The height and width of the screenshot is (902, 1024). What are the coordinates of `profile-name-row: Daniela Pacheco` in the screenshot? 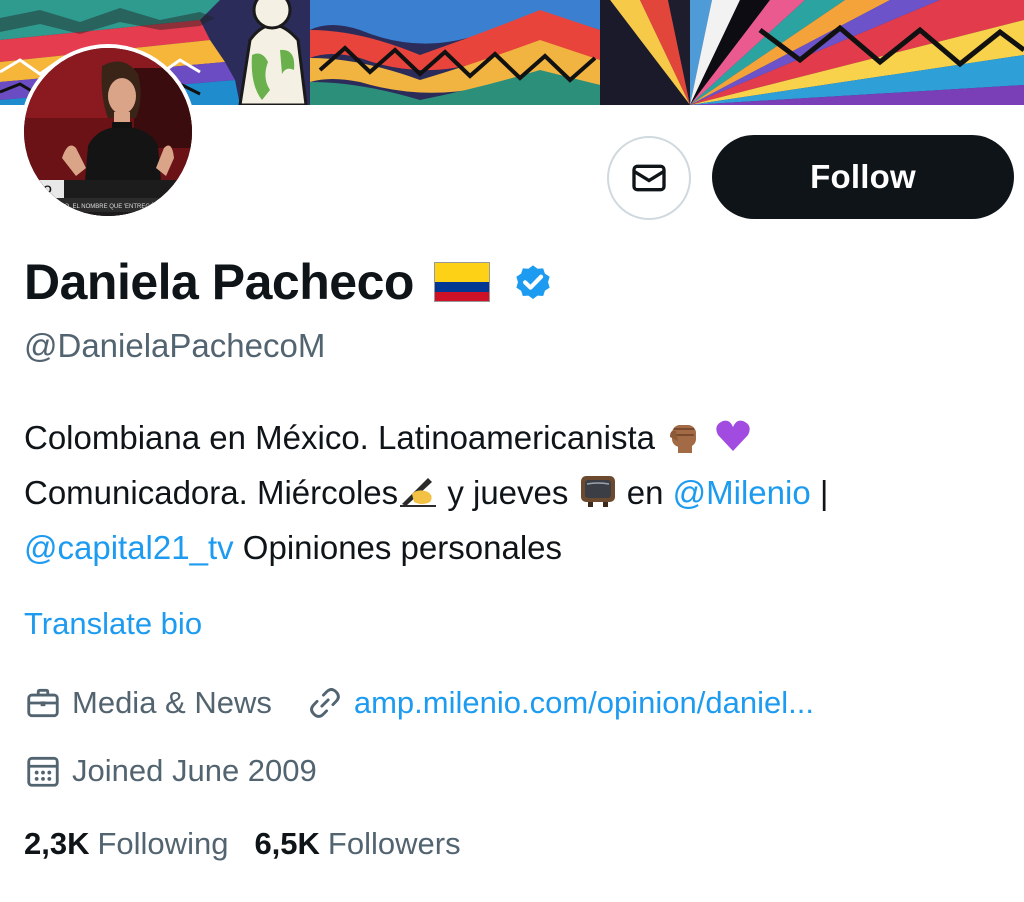 It's located at (289, 282).